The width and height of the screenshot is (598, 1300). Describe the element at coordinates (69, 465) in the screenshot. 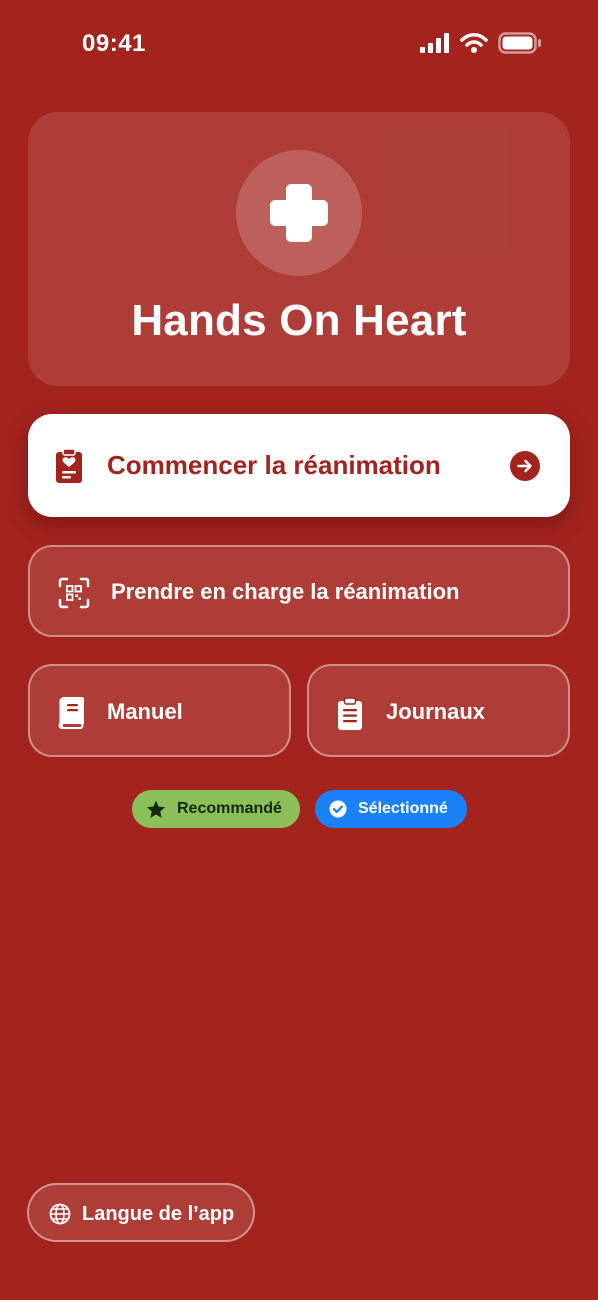

I see `clipboard-heart-icon` at that location.